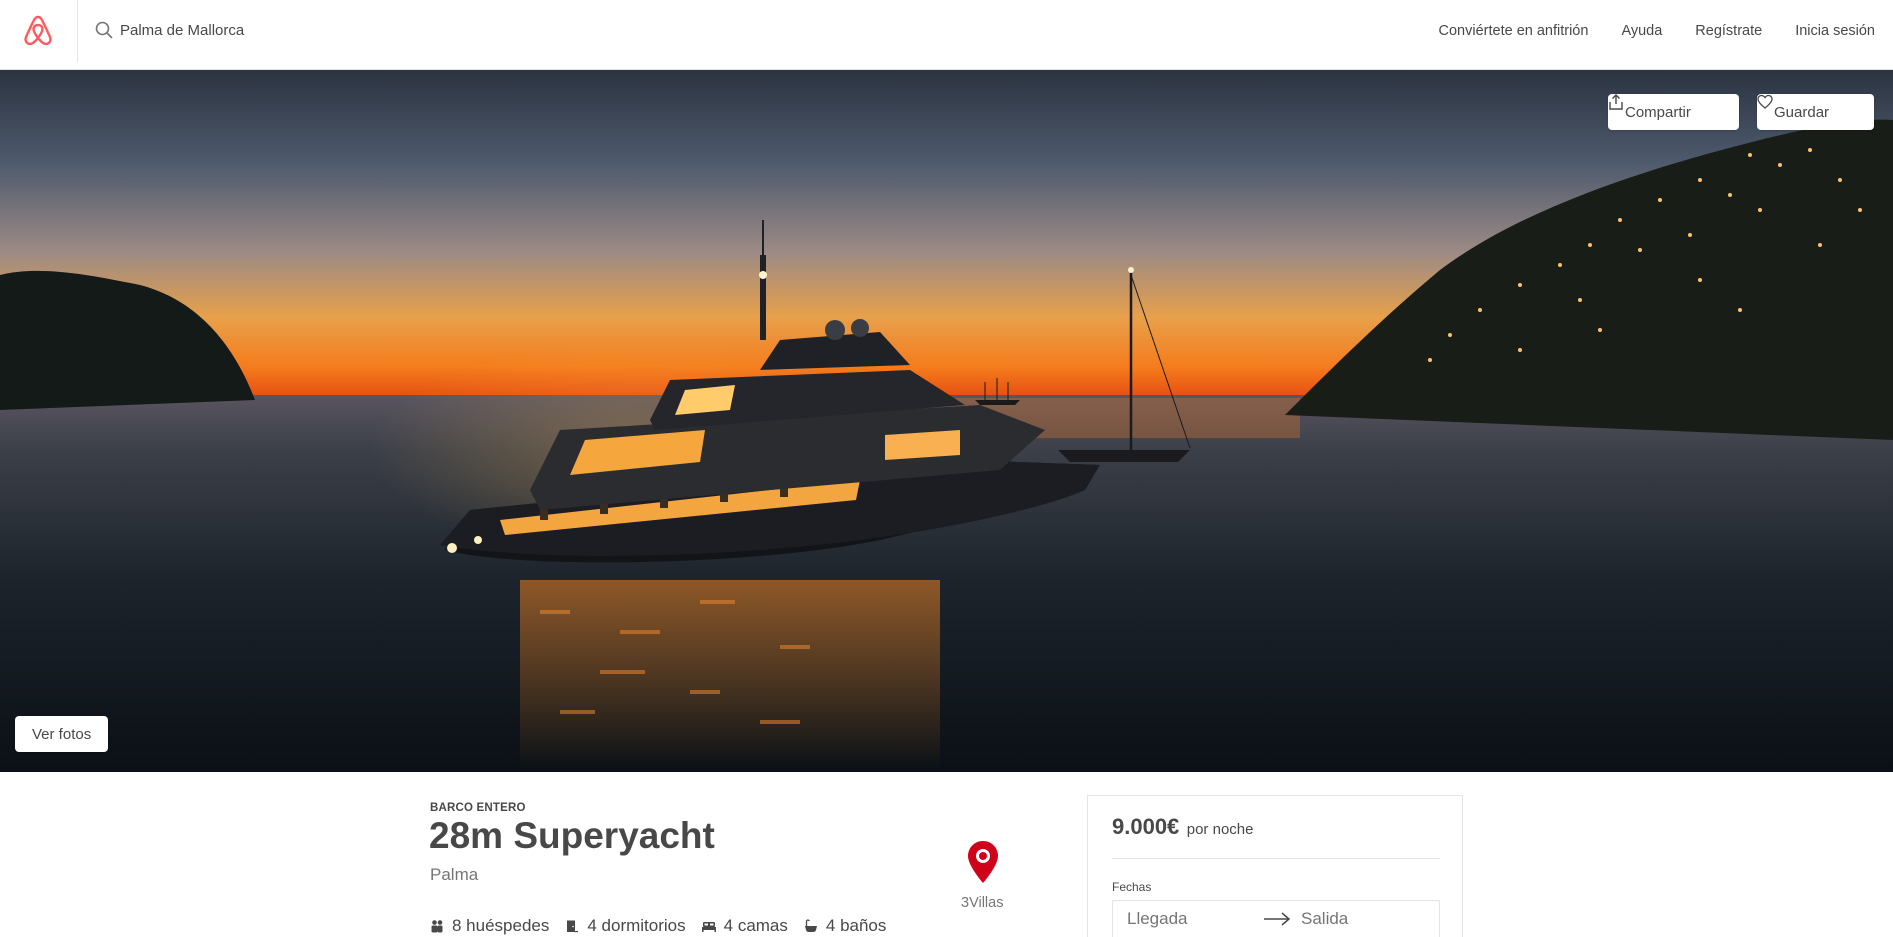 Image resolution: width=1893 pixels, height=937 pixels. What do you see at coordinates (755, 925) in the screenshot?
I see `amenity-beds-label: 4 camas` at bounding box center [755, 925].